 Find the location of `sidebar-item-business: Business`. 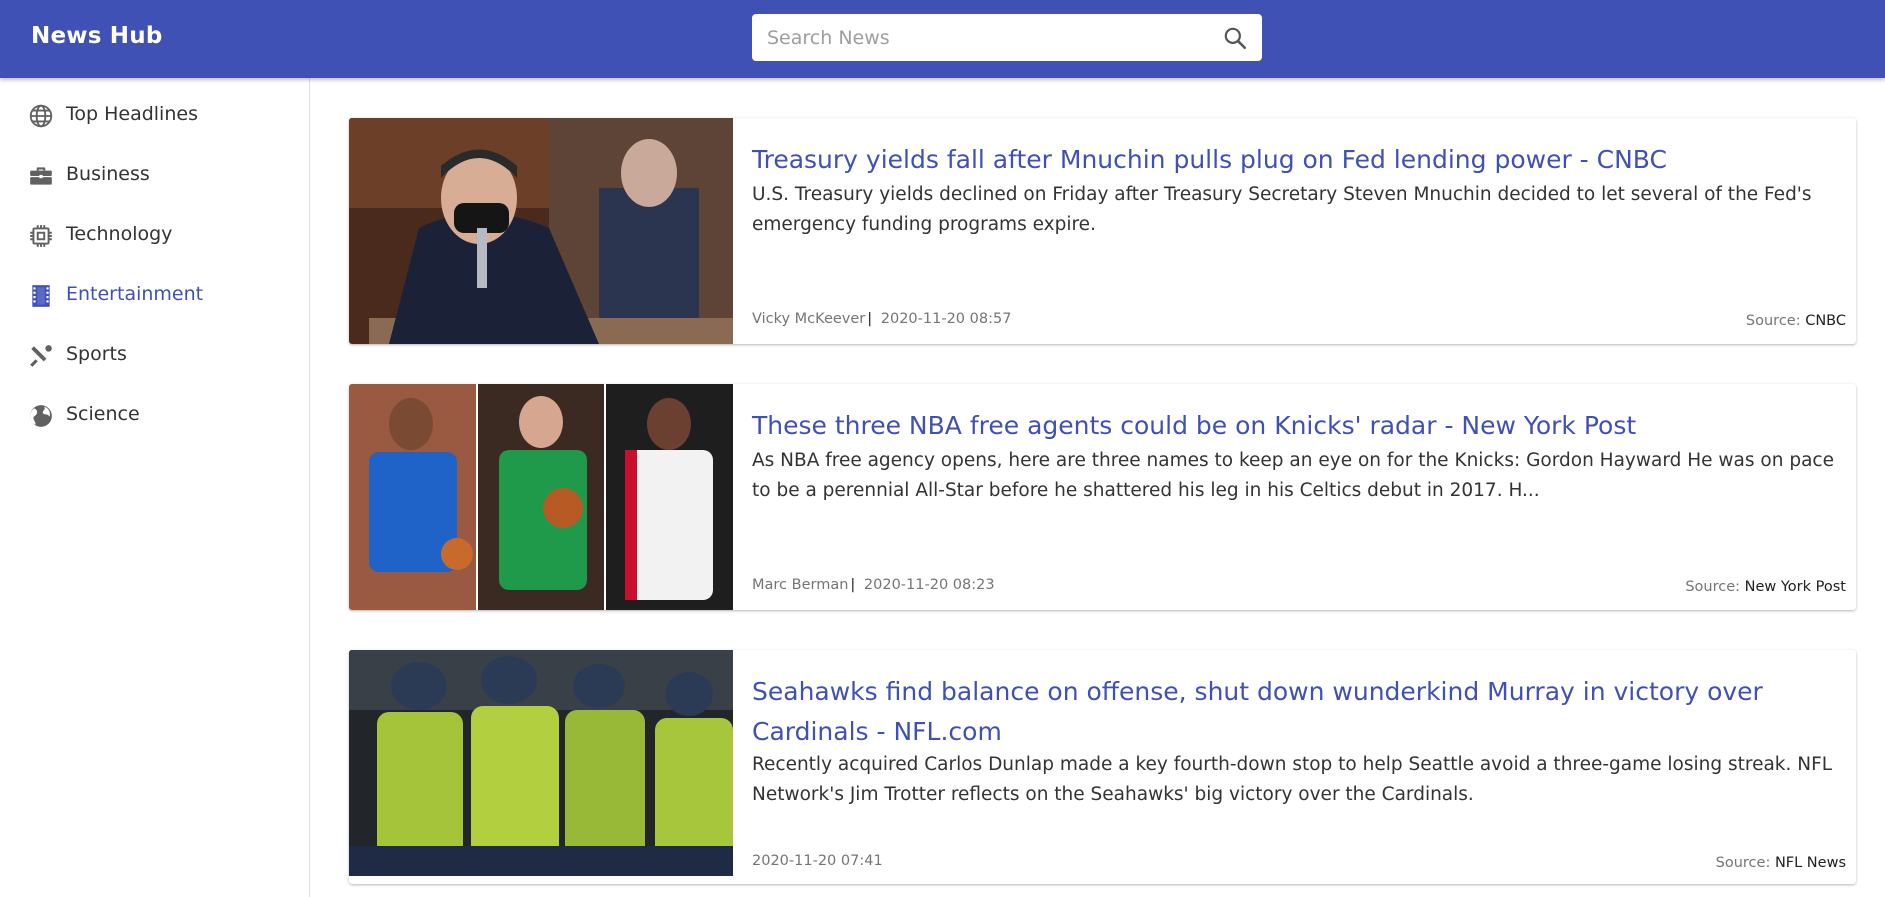

sidebar-item-business: Business is located at coordinates (154, 176).